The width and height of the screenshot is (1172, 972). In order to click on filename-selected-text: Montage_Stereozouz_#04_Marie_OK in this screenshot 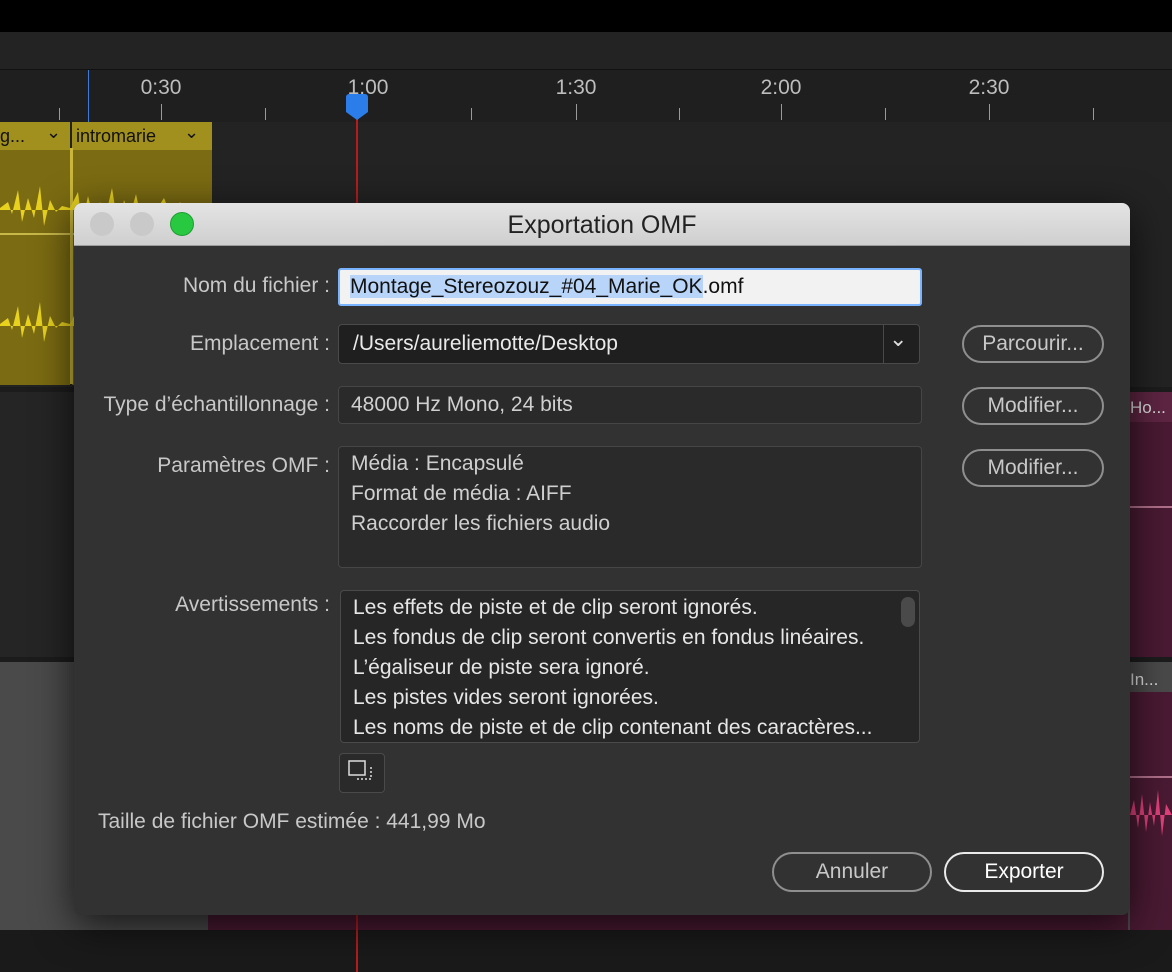, I will do `click(526, 286)`.